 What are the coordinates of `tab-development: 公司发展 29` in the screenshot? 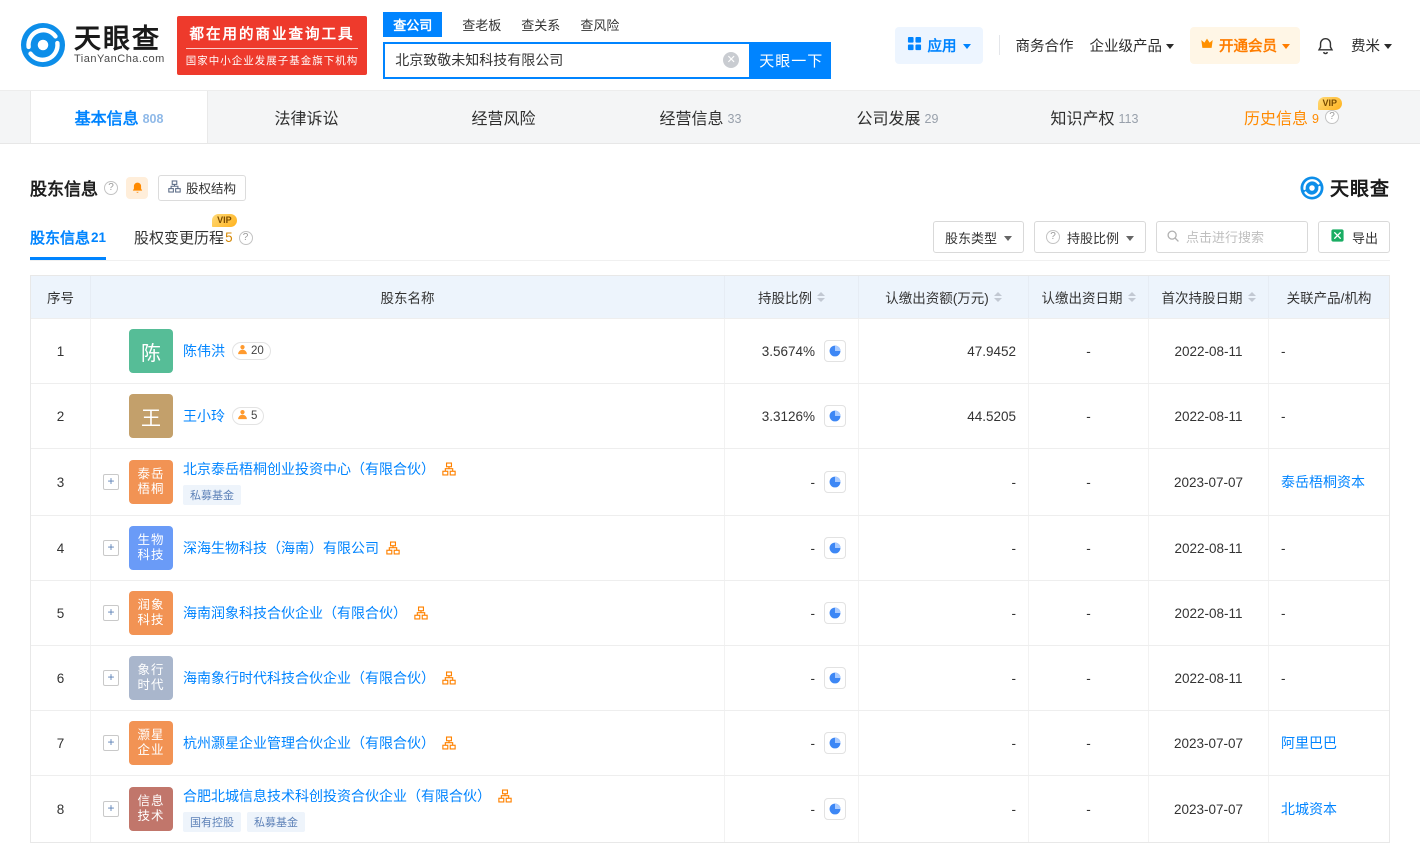 It's located at (897, 117).